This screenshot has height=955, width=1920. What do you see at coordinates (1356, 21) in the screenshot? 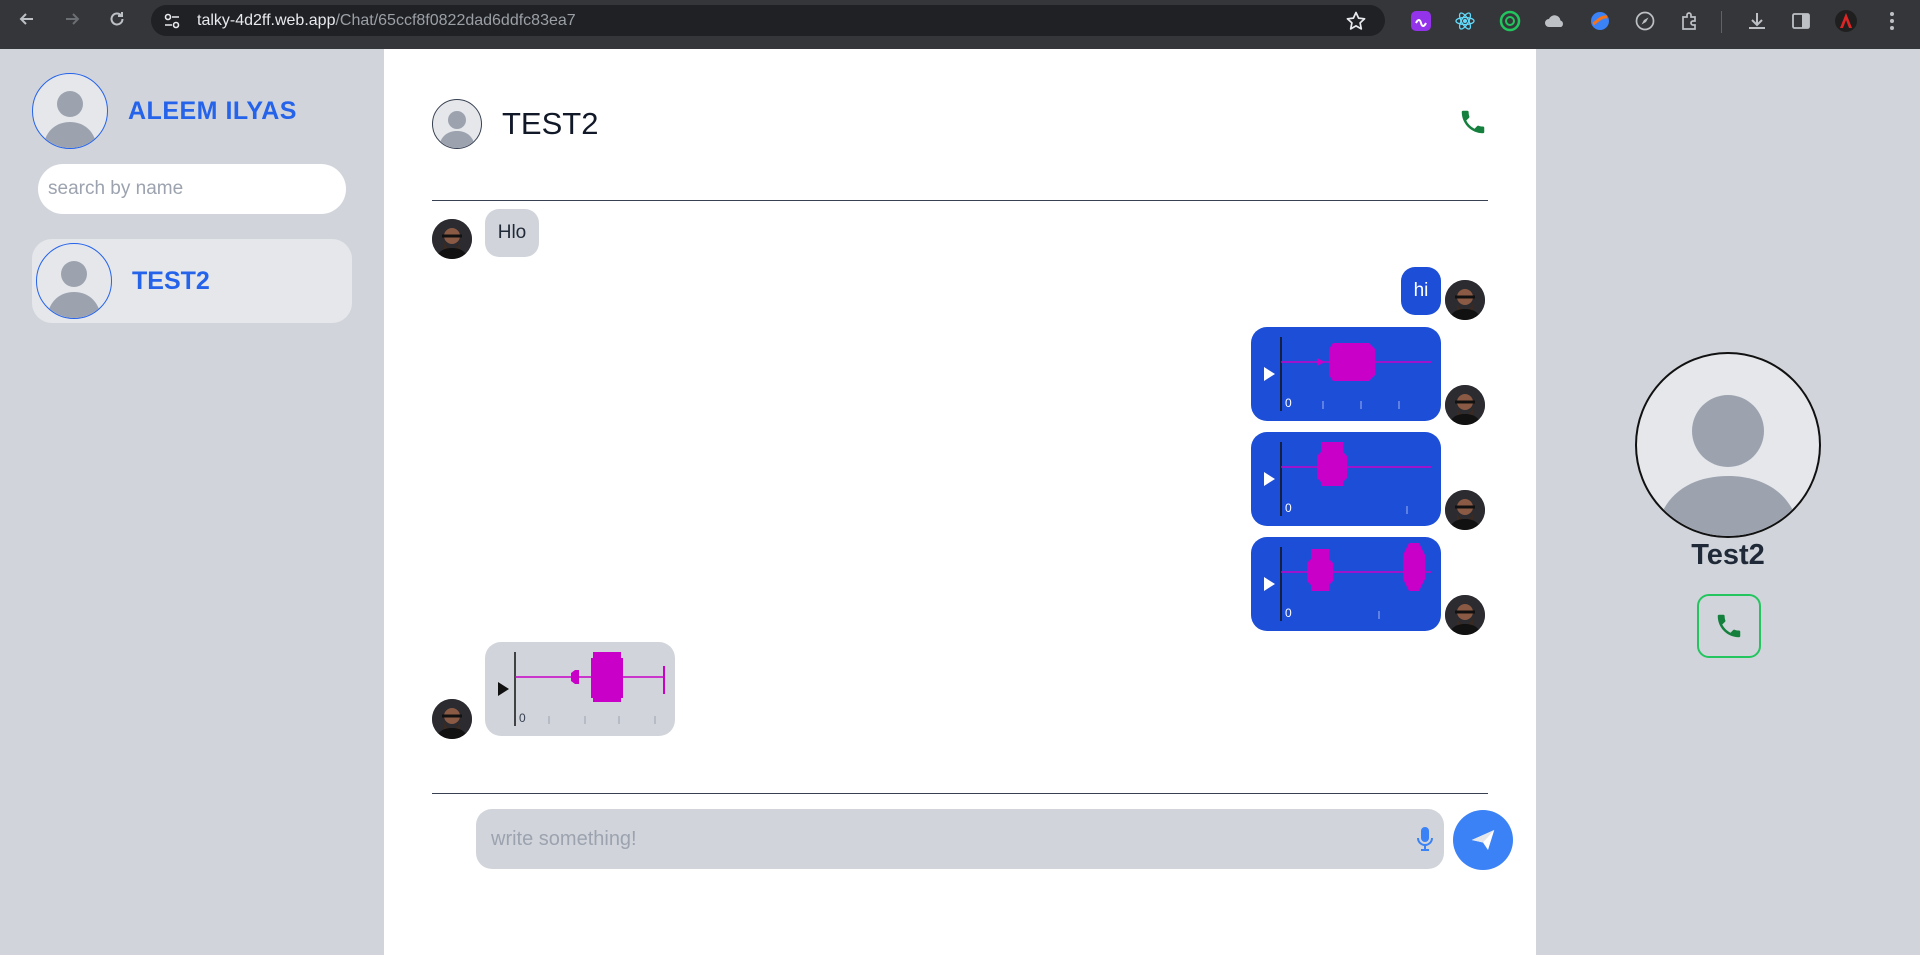
I see `bookmark-star-icon` at bounding box center [1356, 21].